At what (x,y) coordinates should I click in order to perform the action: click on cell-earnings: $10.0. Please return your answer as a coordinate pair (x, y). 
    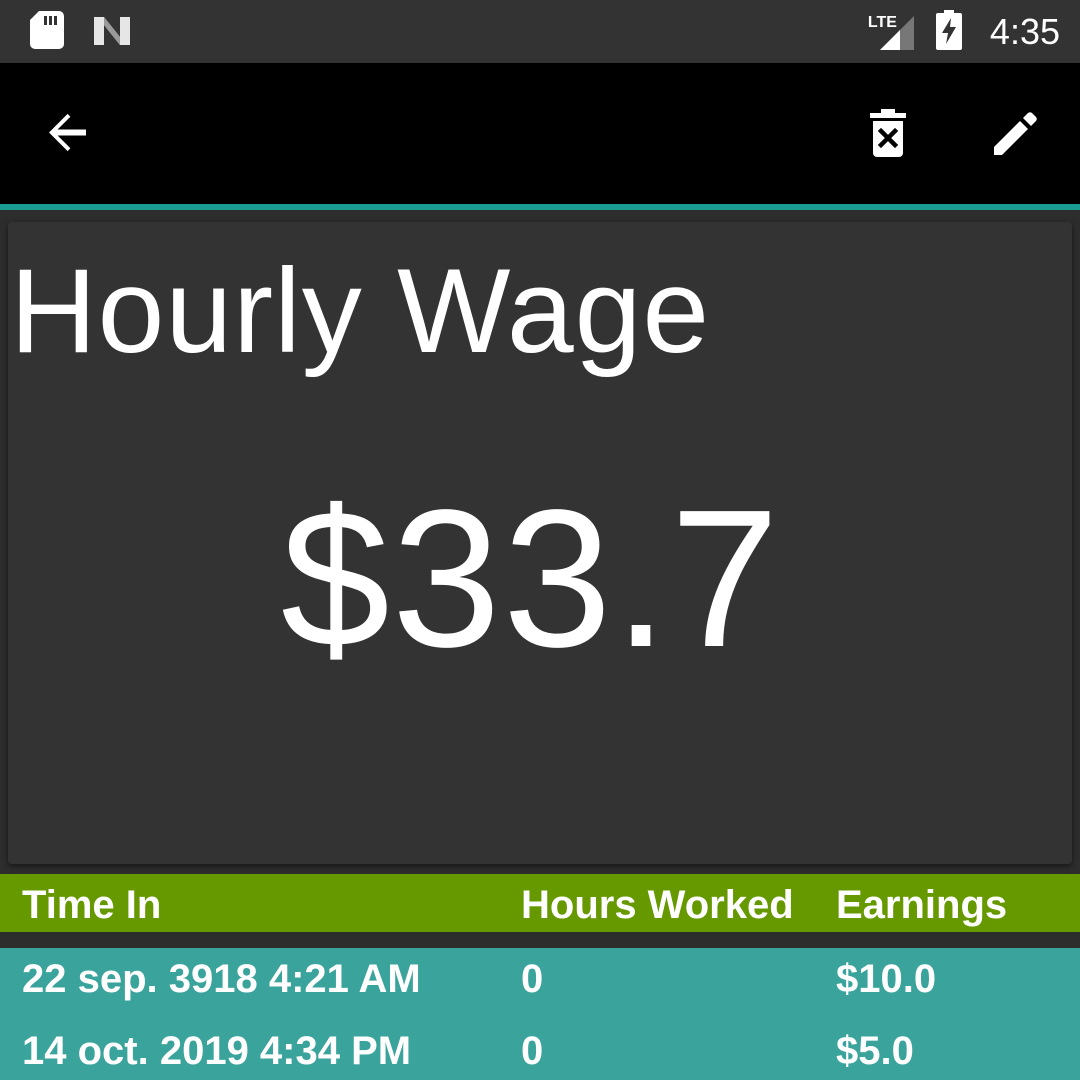
    Looking at the image, I should click on (886, 979).